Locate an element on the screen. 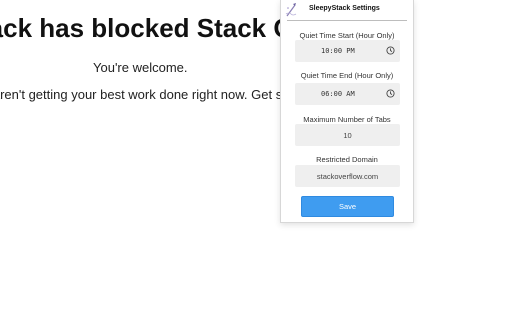 The width and height of the screenshot is (512, 320). max-tabs-value: 10 is located at coordinates (347, 135).